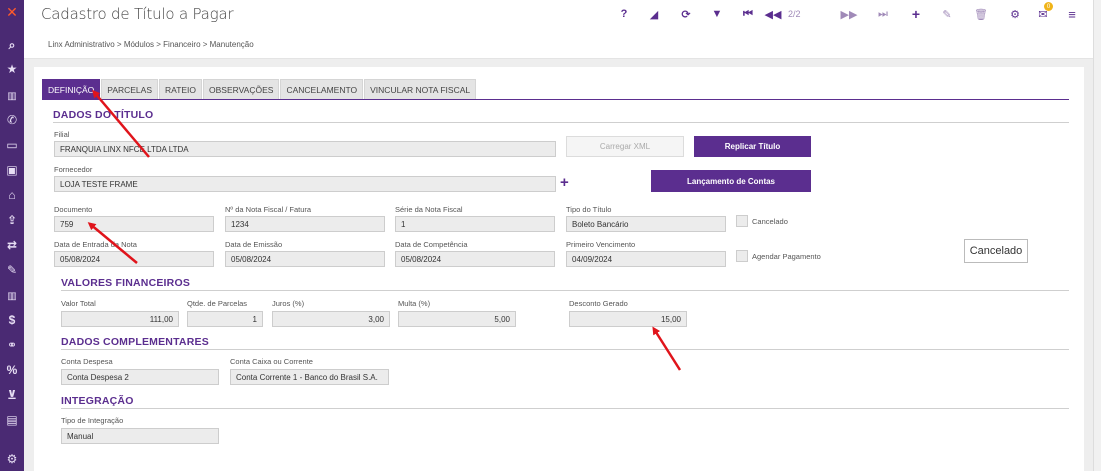 The width and height of the screenshot is (1101, 471). What do you see at coordinates (135, 342) in the screenshot?
I see `section-dados-complementares: DADOS COMPLEMENTARES` at bounding box center [135, 342].